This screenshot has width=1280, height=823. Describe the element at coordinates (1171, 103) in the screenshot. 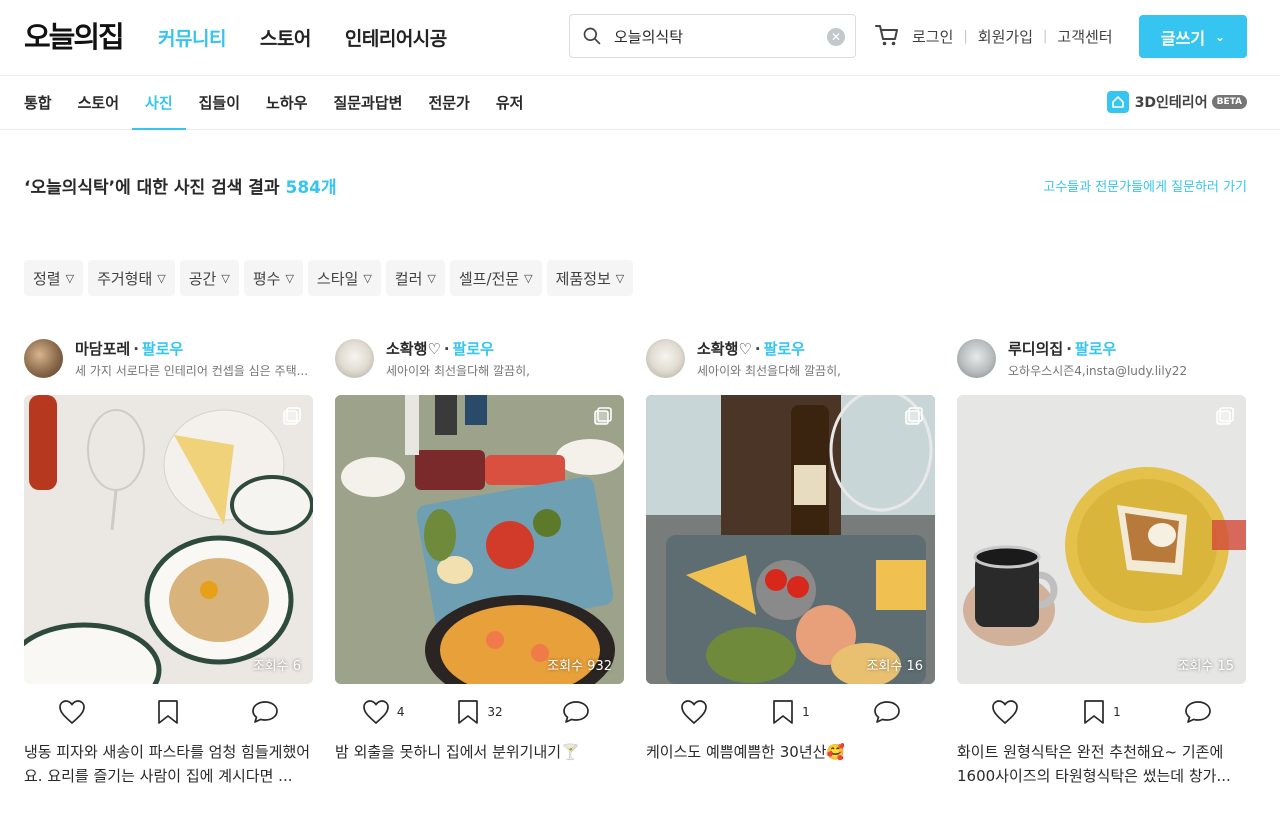

I see `interior-3d-label: 3D인테리어` at that location.